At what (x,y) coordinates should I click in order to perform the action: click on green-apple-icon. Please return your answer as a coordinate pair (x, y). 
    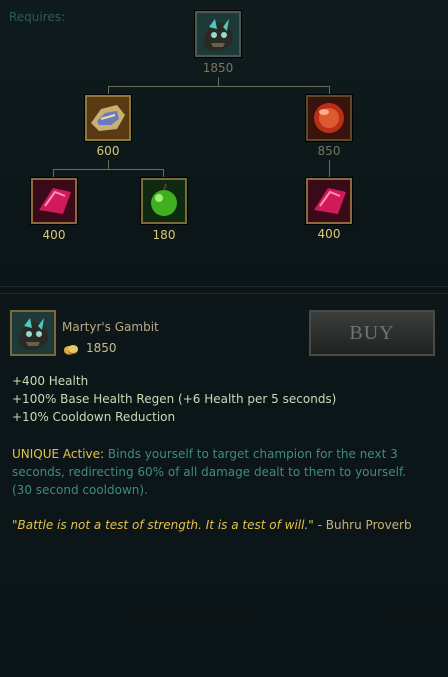
    Looking at the image, I should click on (164, 201).